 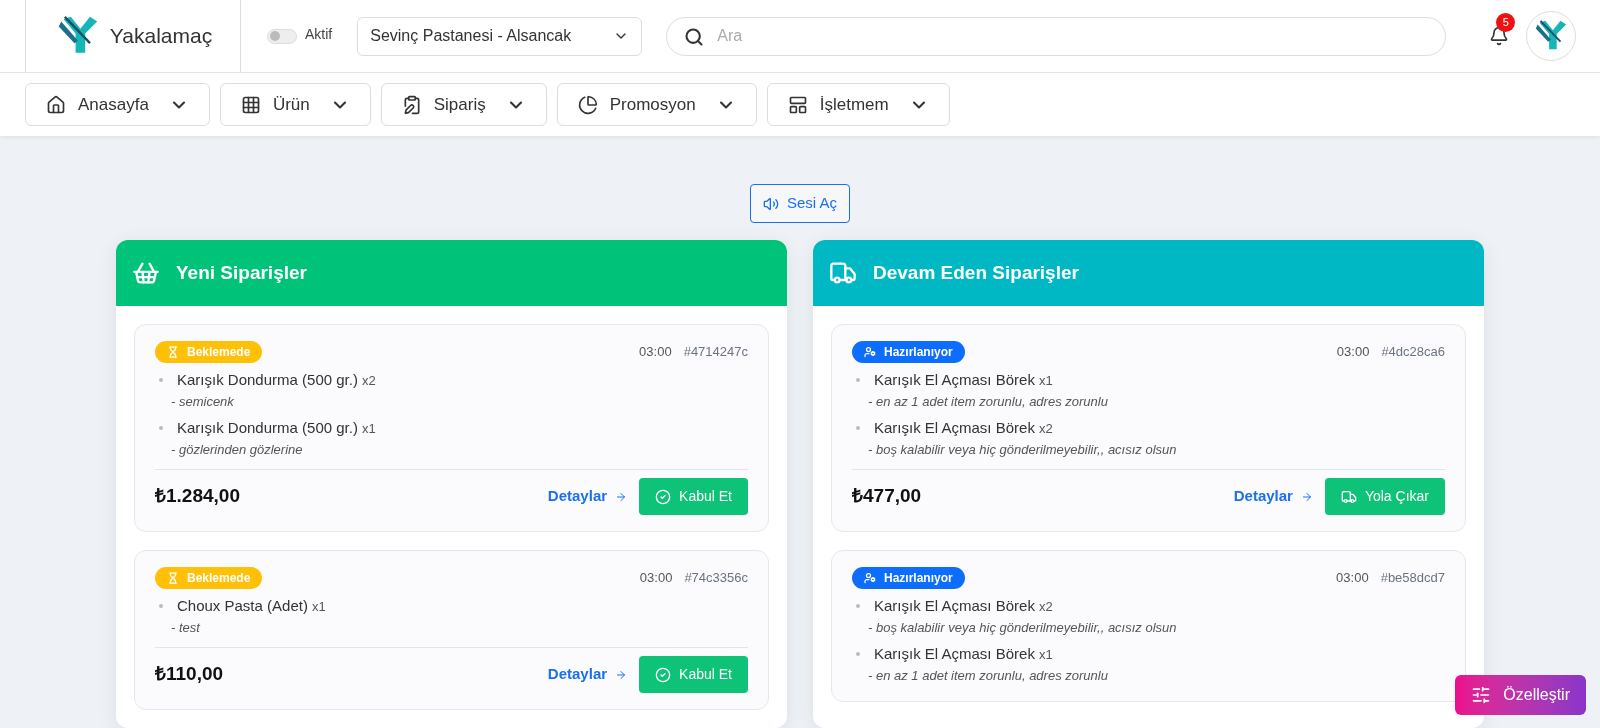 I want to click on avatar, so click(x=1551, y=36).